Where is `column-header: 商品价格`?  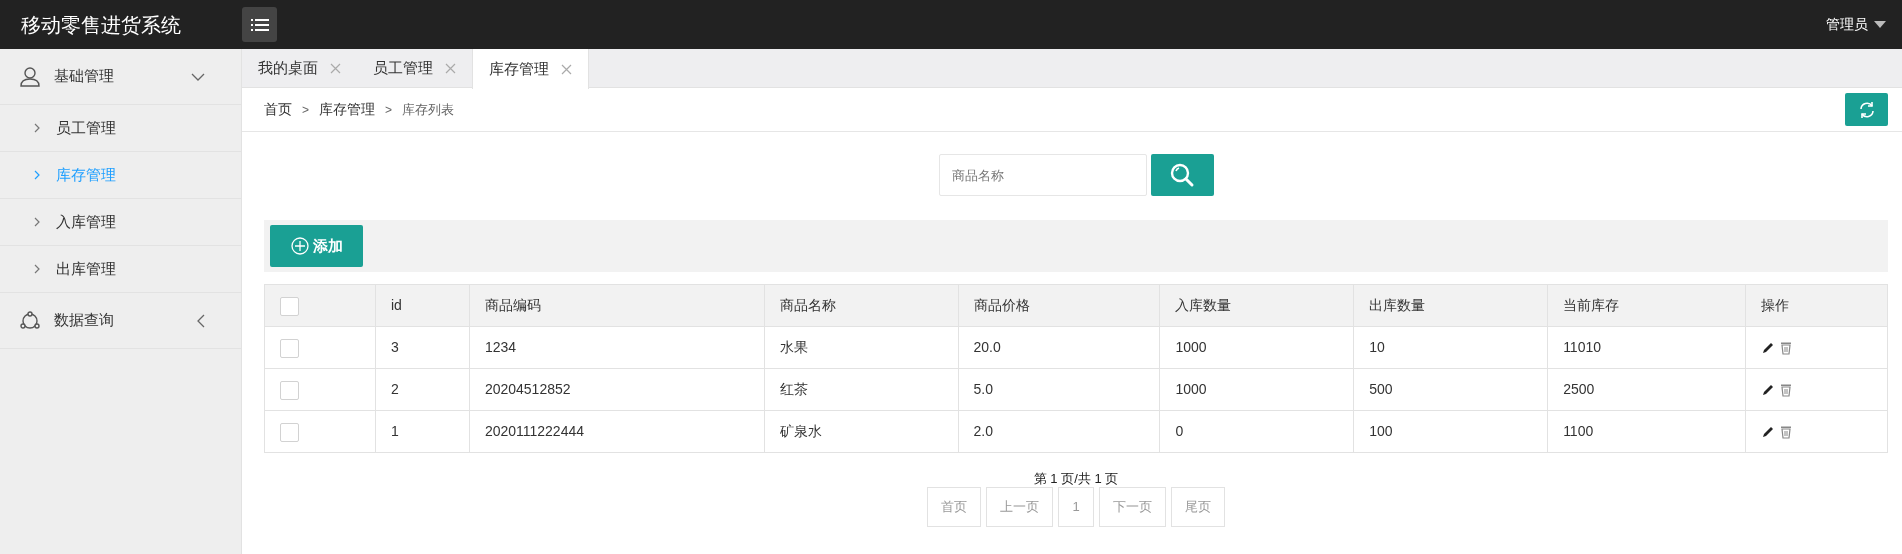
column-header: 商品价格 is located at coordinates (1059, 305).